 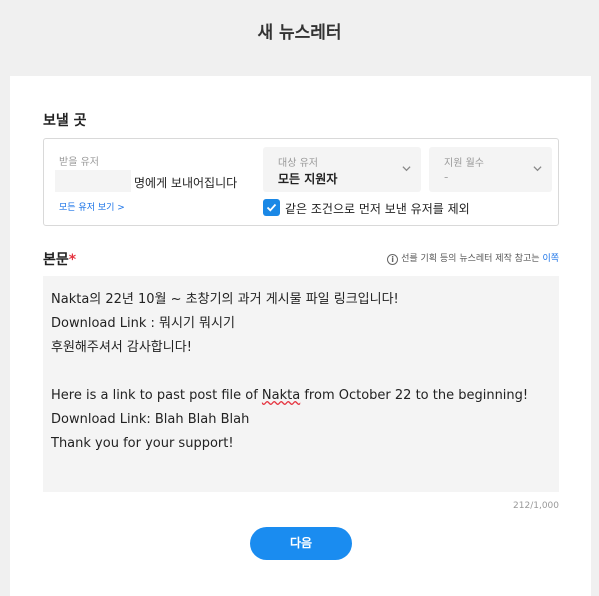 I want to click on target-user-label: 대상 유저, so click(x=298, y=163).